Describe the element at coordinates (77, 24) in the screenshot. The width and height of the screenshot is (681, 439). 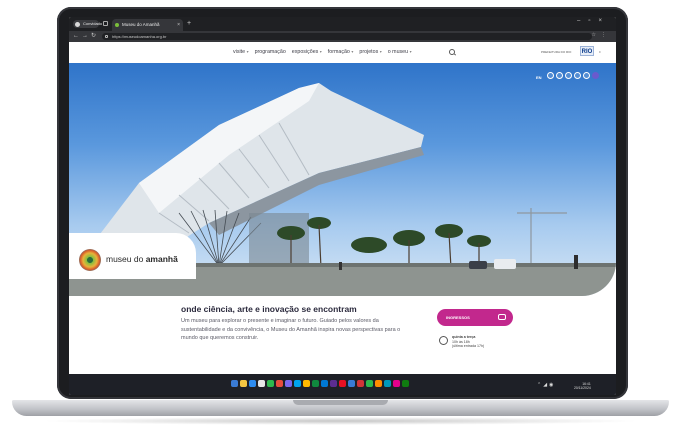
I see `profile-icon` at that location.